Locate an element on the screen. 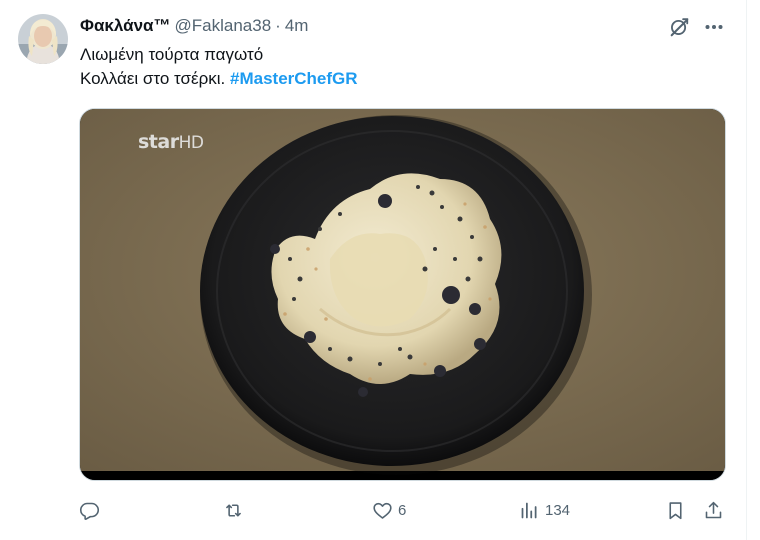  more-dots-icon is located at coordinates (714, 27).